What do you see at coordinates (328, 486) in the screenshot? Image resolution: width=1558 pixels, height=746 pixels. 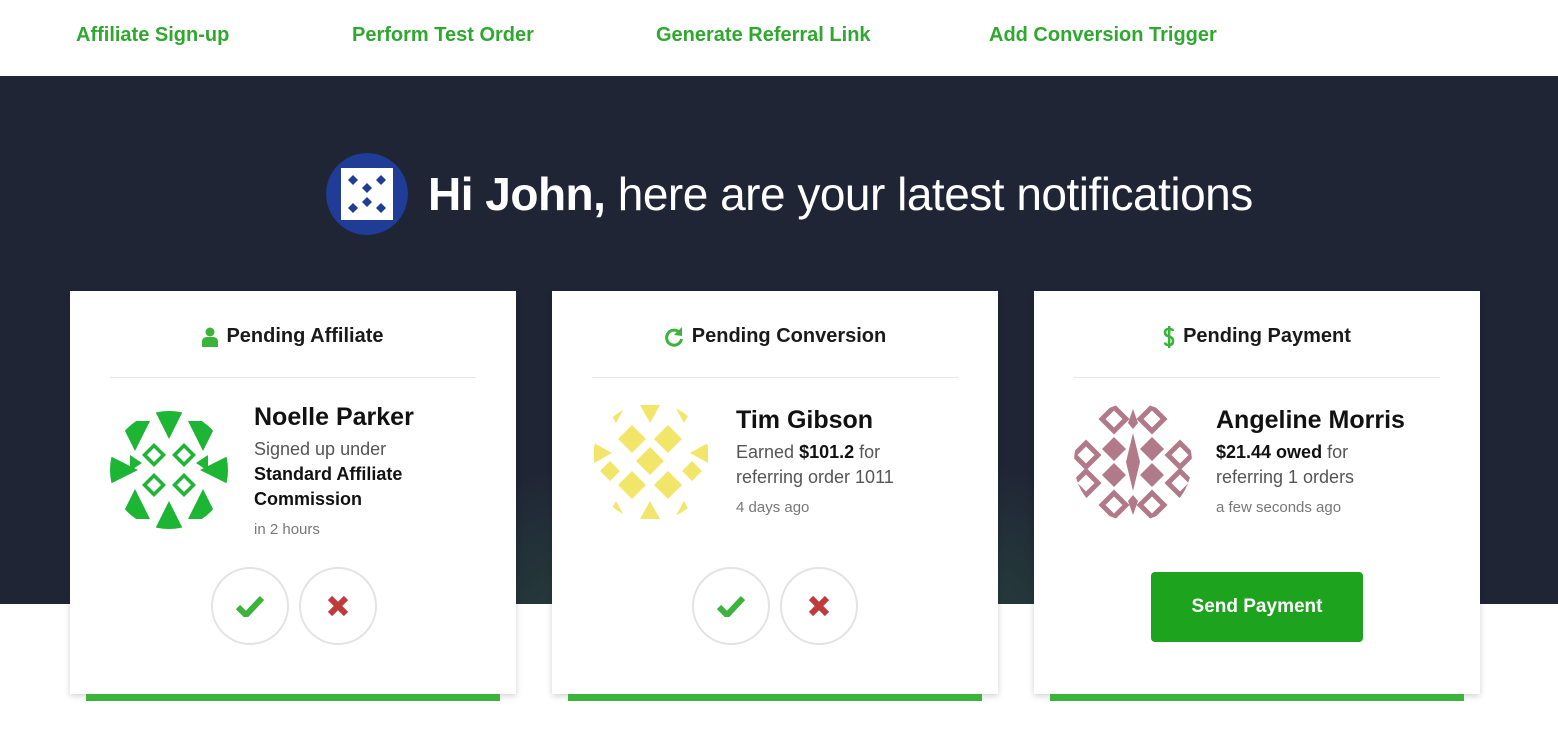 I see `commission-name: Standard Affiliate Commission` at bounding box center [328, 486].